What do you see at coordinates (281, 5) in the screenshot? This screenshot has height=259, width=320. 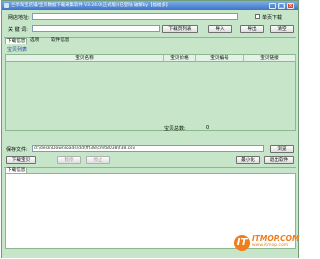 I see `maximize-window-button: □` at bounding box center [281, 5].